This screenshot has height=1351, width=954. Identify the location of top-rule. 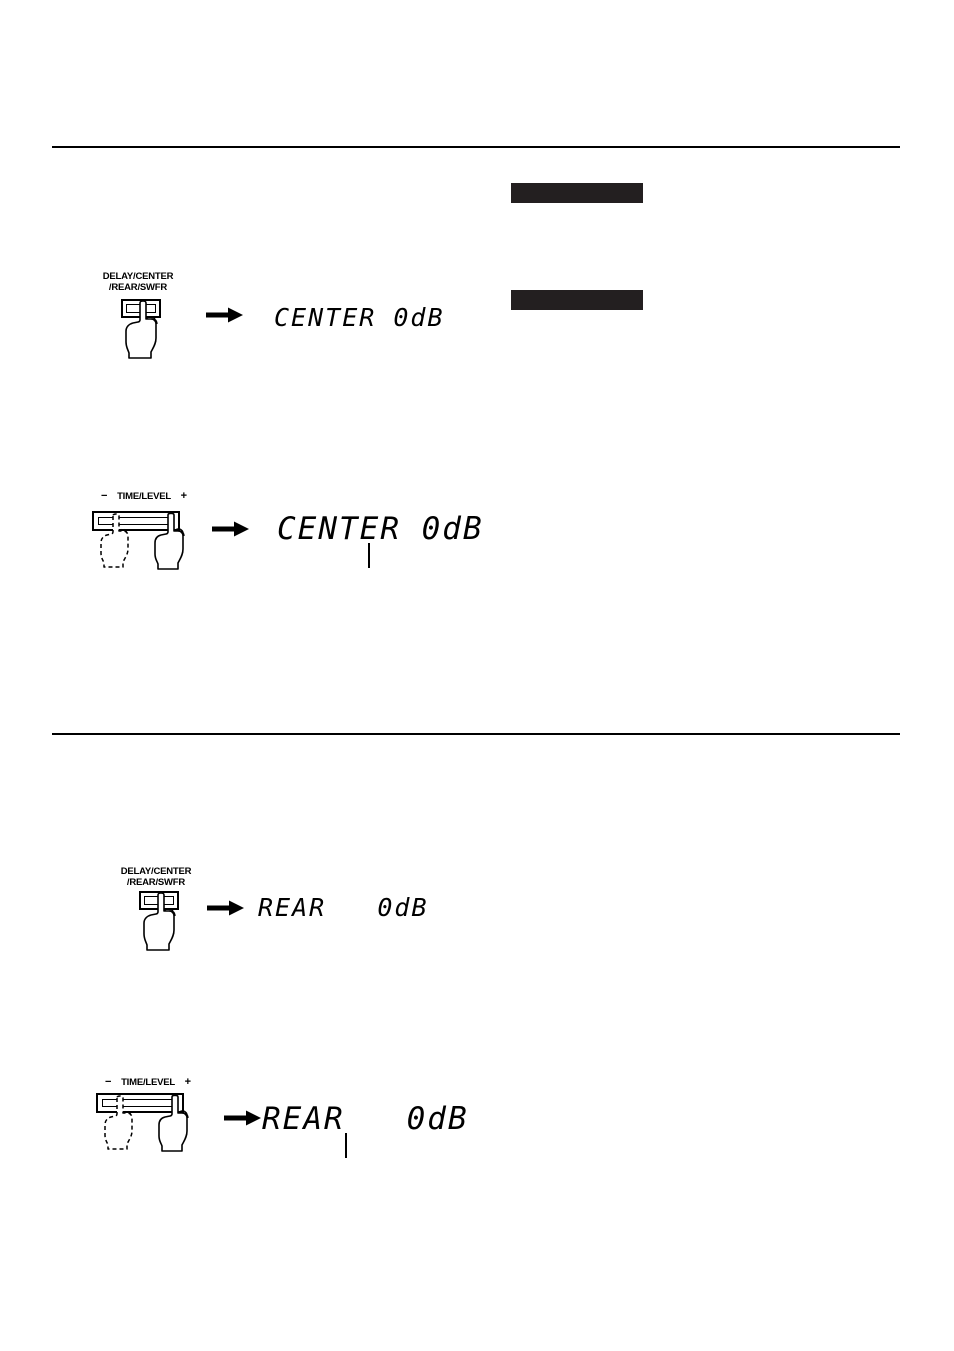
(476, 147).